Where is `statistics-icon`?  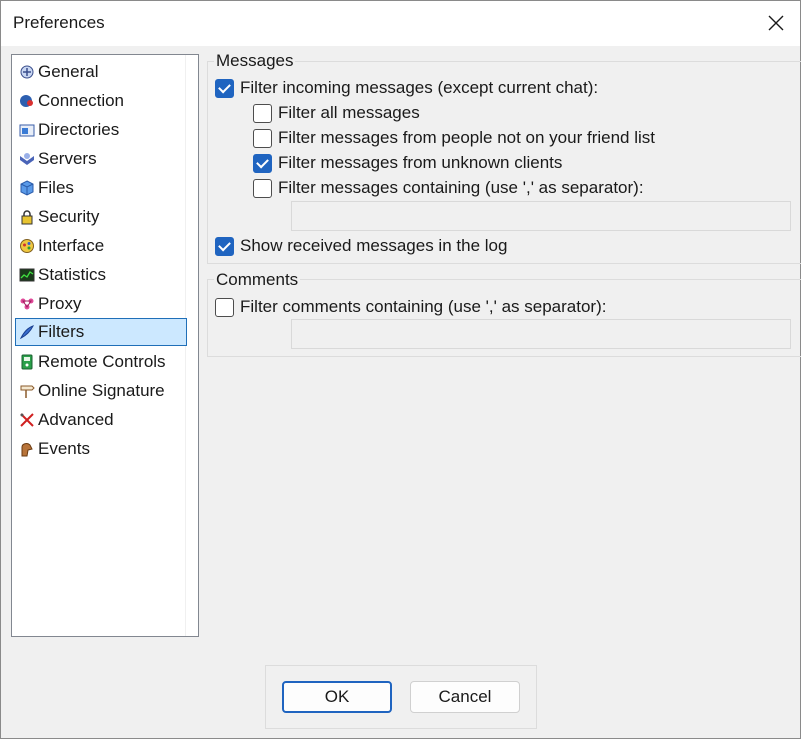 statistics-icon is located at coordinates (27, 275).